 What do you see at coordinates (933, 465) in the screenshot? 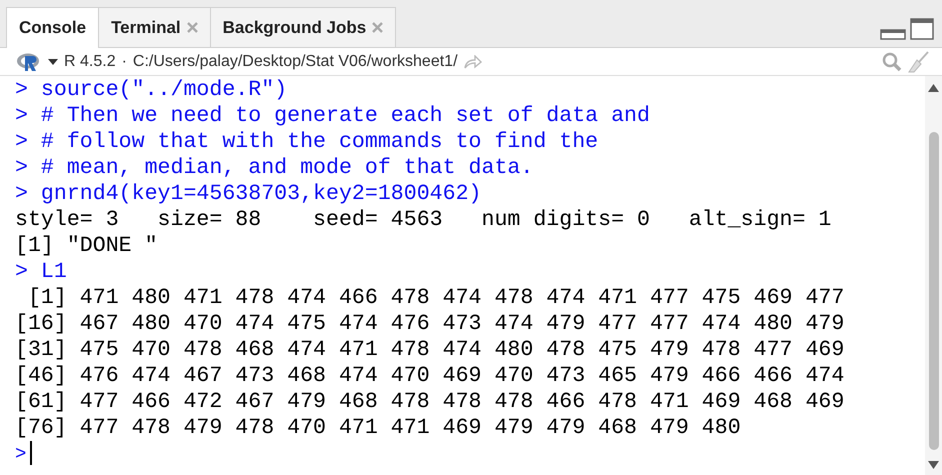
I see `scroll-down-icon` at bounding box center [933, 465].